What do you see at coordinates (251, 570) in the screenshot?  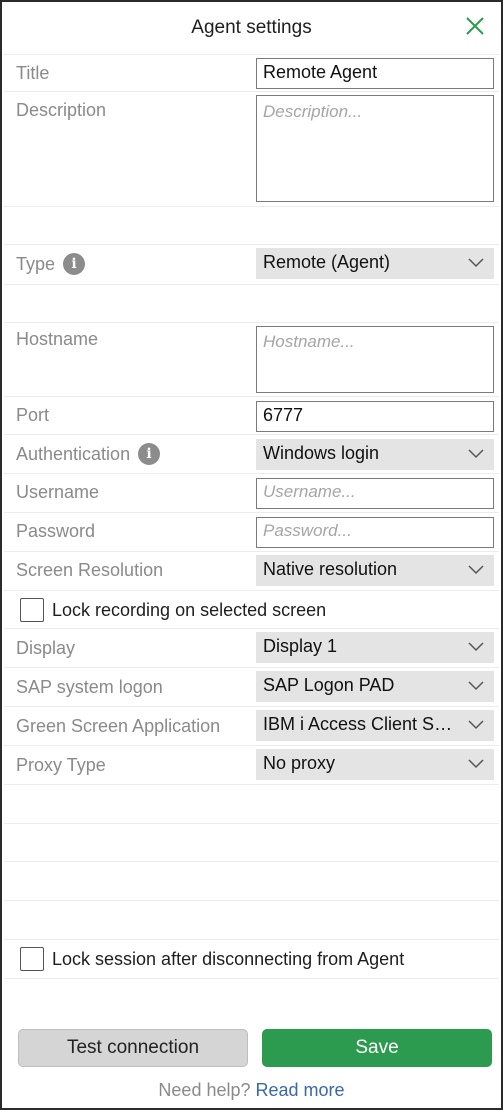 I see `resolution-row: Screen Resolution Native resolution` at bounding box center [251, 570].